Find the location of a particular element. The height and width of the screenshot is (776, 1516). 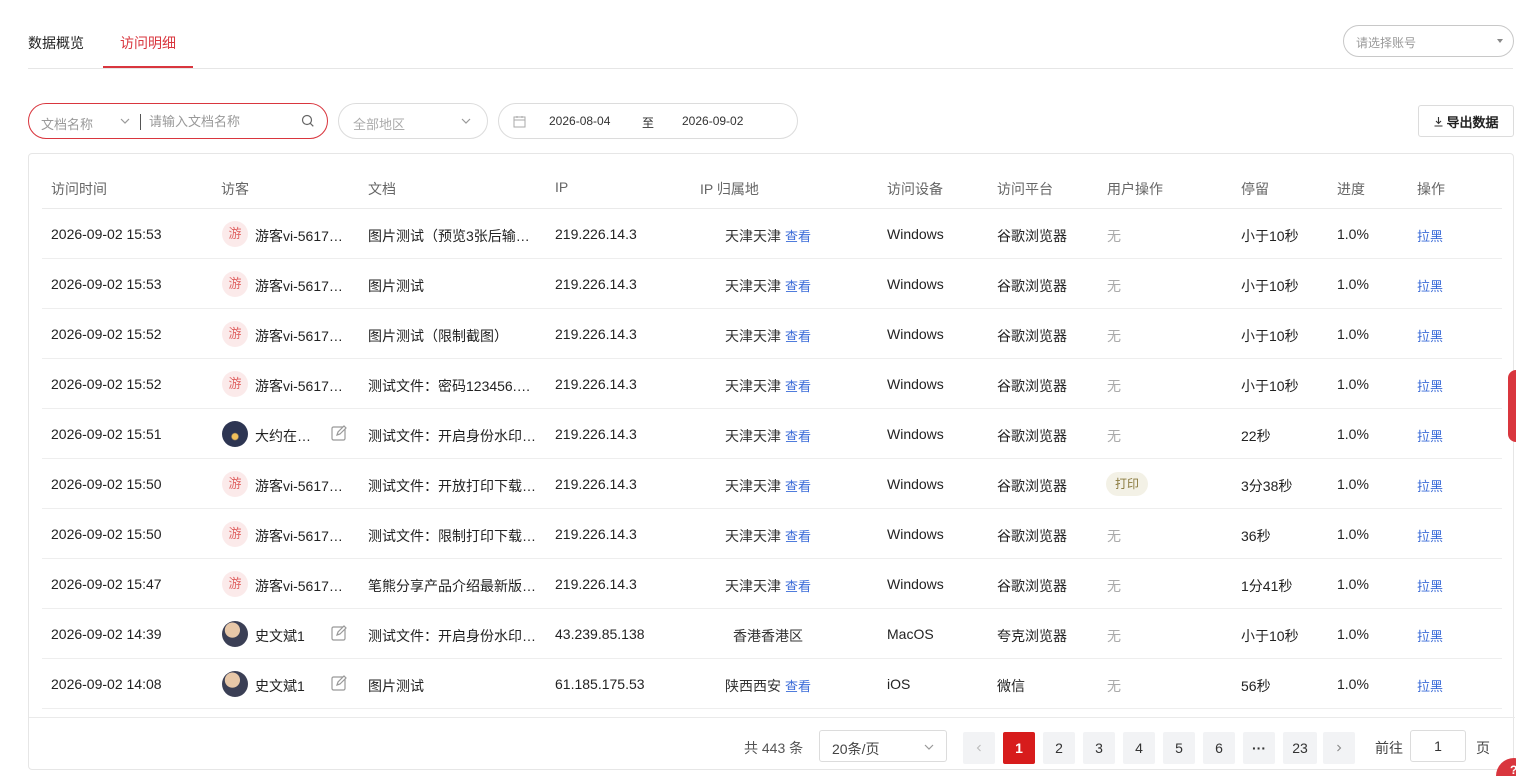

date-range-picker: 2026-08-04 至 2026-09-02 is located at coordinates (648, 121).